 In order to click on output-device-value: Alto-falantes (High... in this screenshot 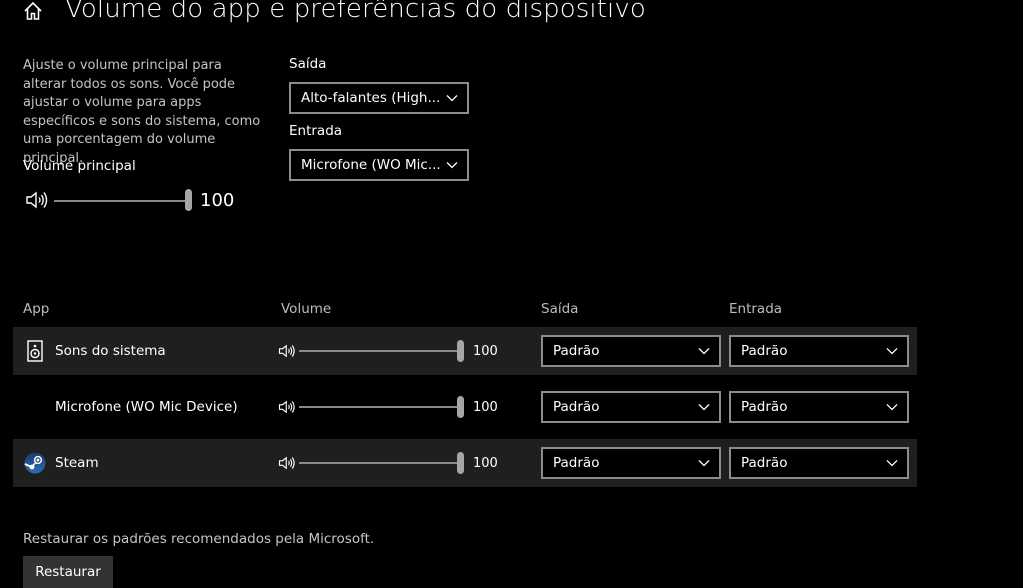, I will do `click(371, 98)`.